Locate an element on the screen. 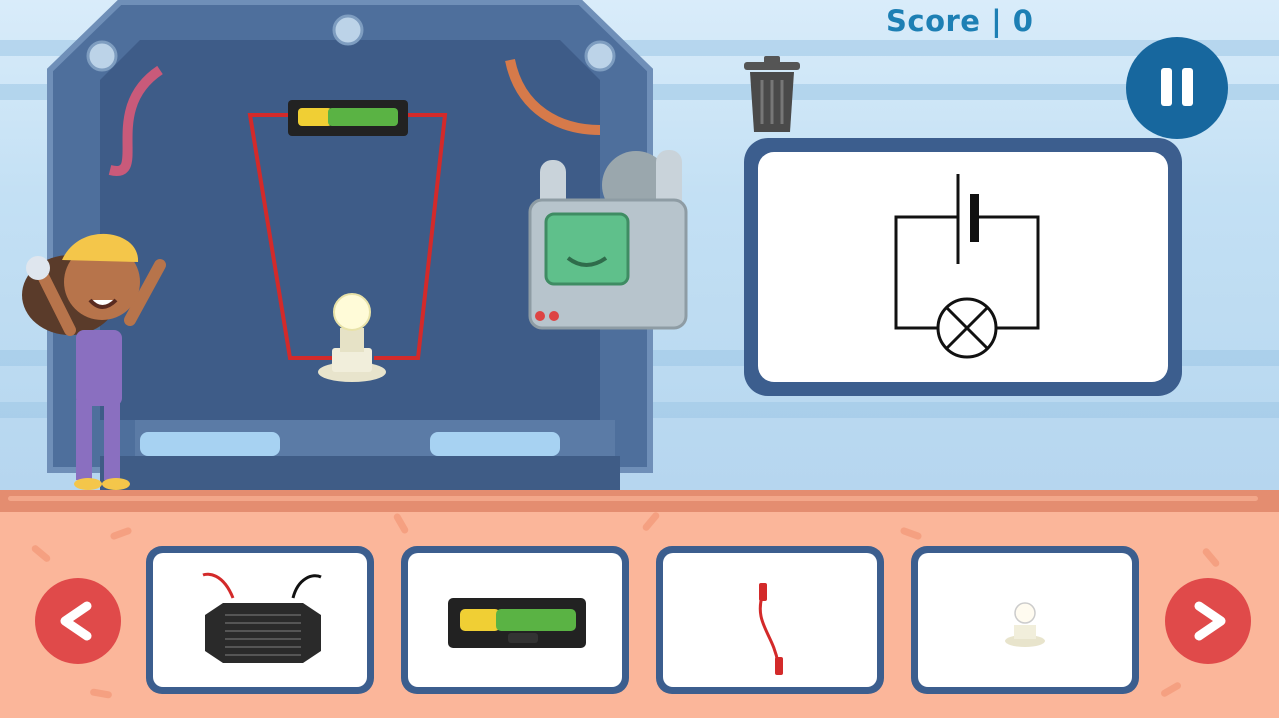 The height and width of the screenshot is (718, 1279). workbench-circuit is located at coordinates (350, 240).